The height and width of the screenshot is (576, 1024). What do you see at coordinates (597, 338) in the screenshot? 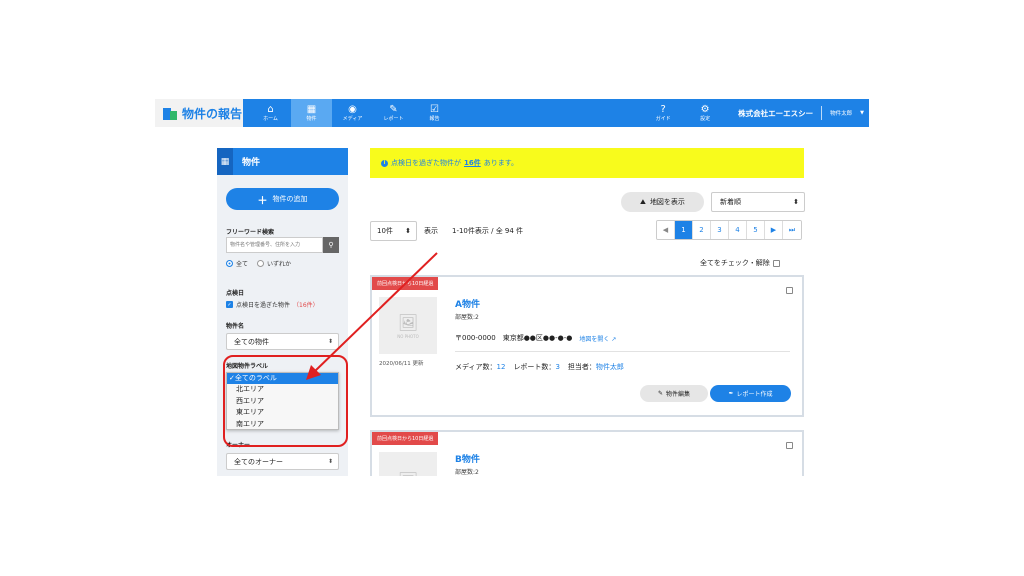
I see `open-map-link: 地図を開く ↗` at bounding box center [597, 338].